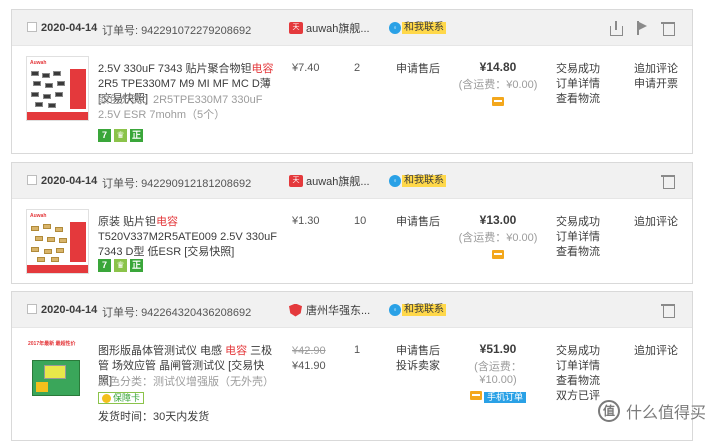 The height and width of the screenshot is (441, 720). What do you see at coordinates (57, 370) in the screenshot?
I see `product-thumbnail: 2017年最新 最超性价` at bounding box center [57, 370].